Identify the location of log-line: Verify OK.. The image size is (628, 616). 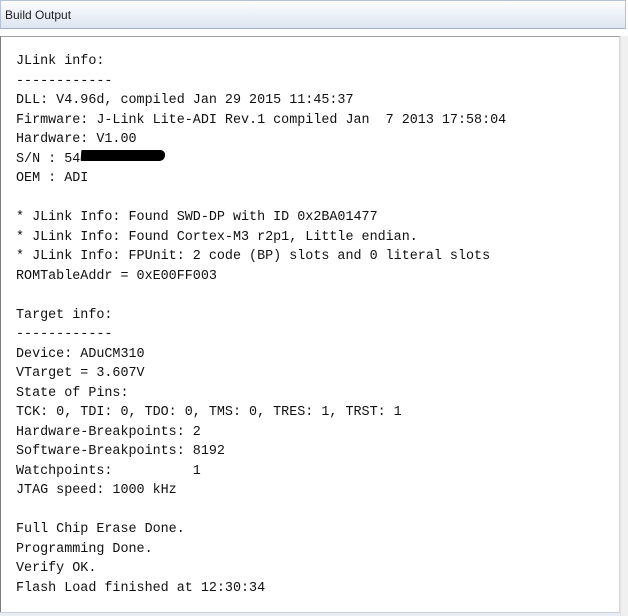
(56, 568).